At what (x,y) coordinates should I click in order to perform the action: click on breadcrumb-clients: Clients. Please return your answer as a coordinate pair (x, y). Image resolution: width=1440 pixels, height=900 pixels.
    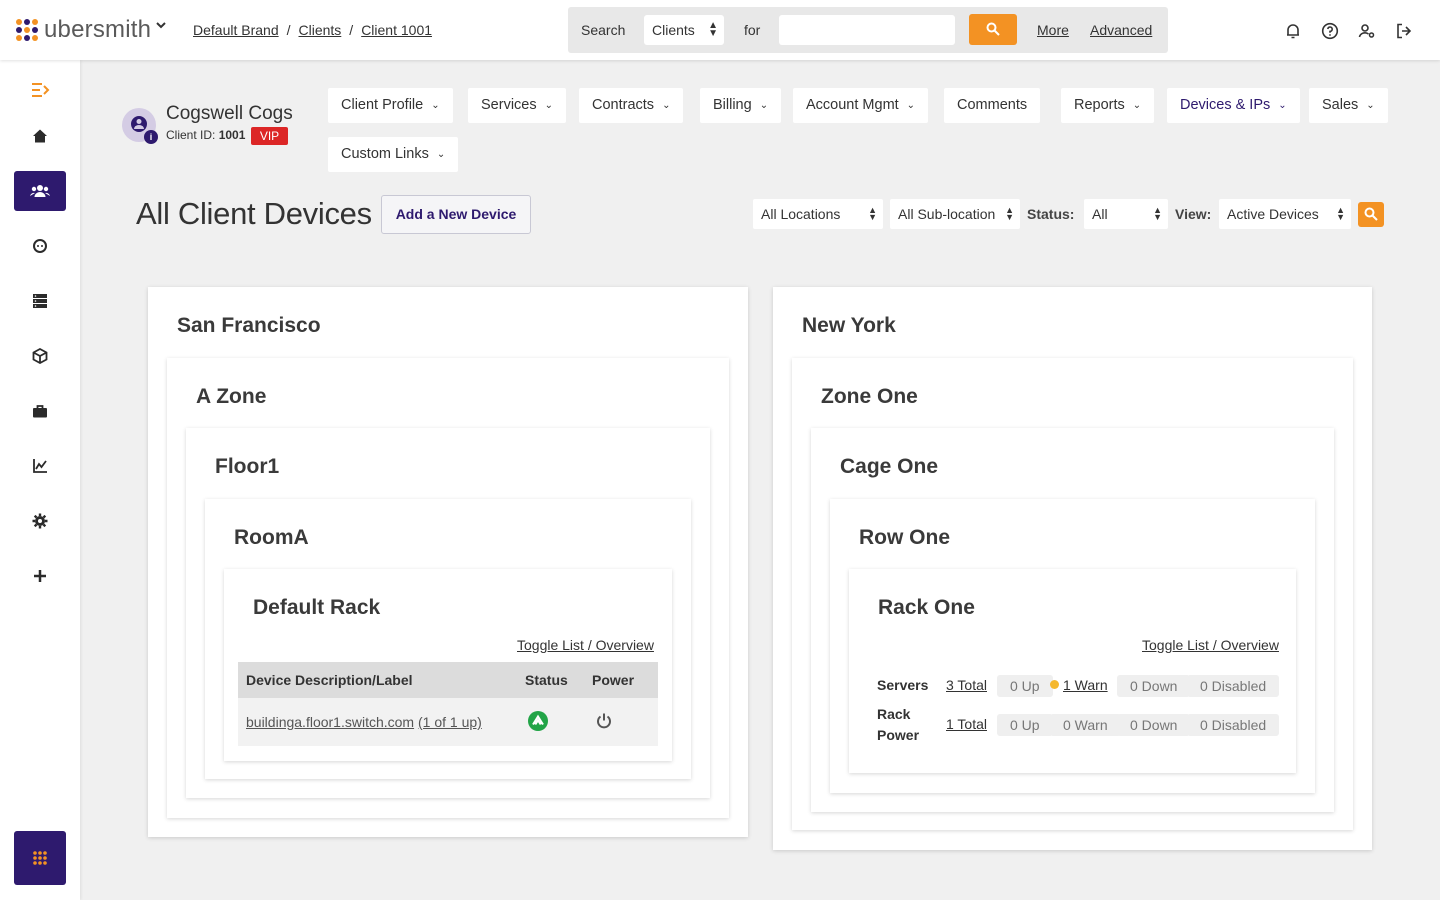
    Looking at the image, I should click on (320, 30).